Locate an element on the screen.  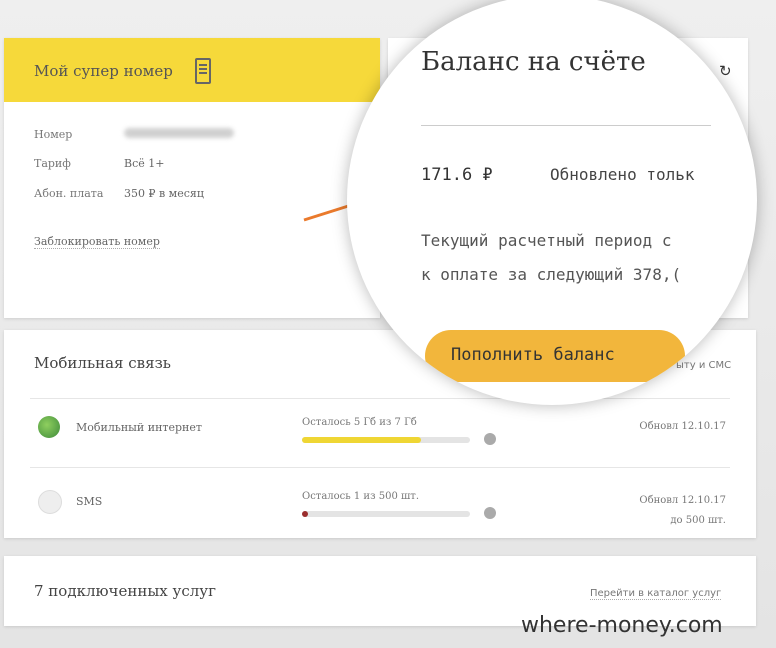
period-line-2: к оплате за следующий 378,( is located at coordinates (551, 274).